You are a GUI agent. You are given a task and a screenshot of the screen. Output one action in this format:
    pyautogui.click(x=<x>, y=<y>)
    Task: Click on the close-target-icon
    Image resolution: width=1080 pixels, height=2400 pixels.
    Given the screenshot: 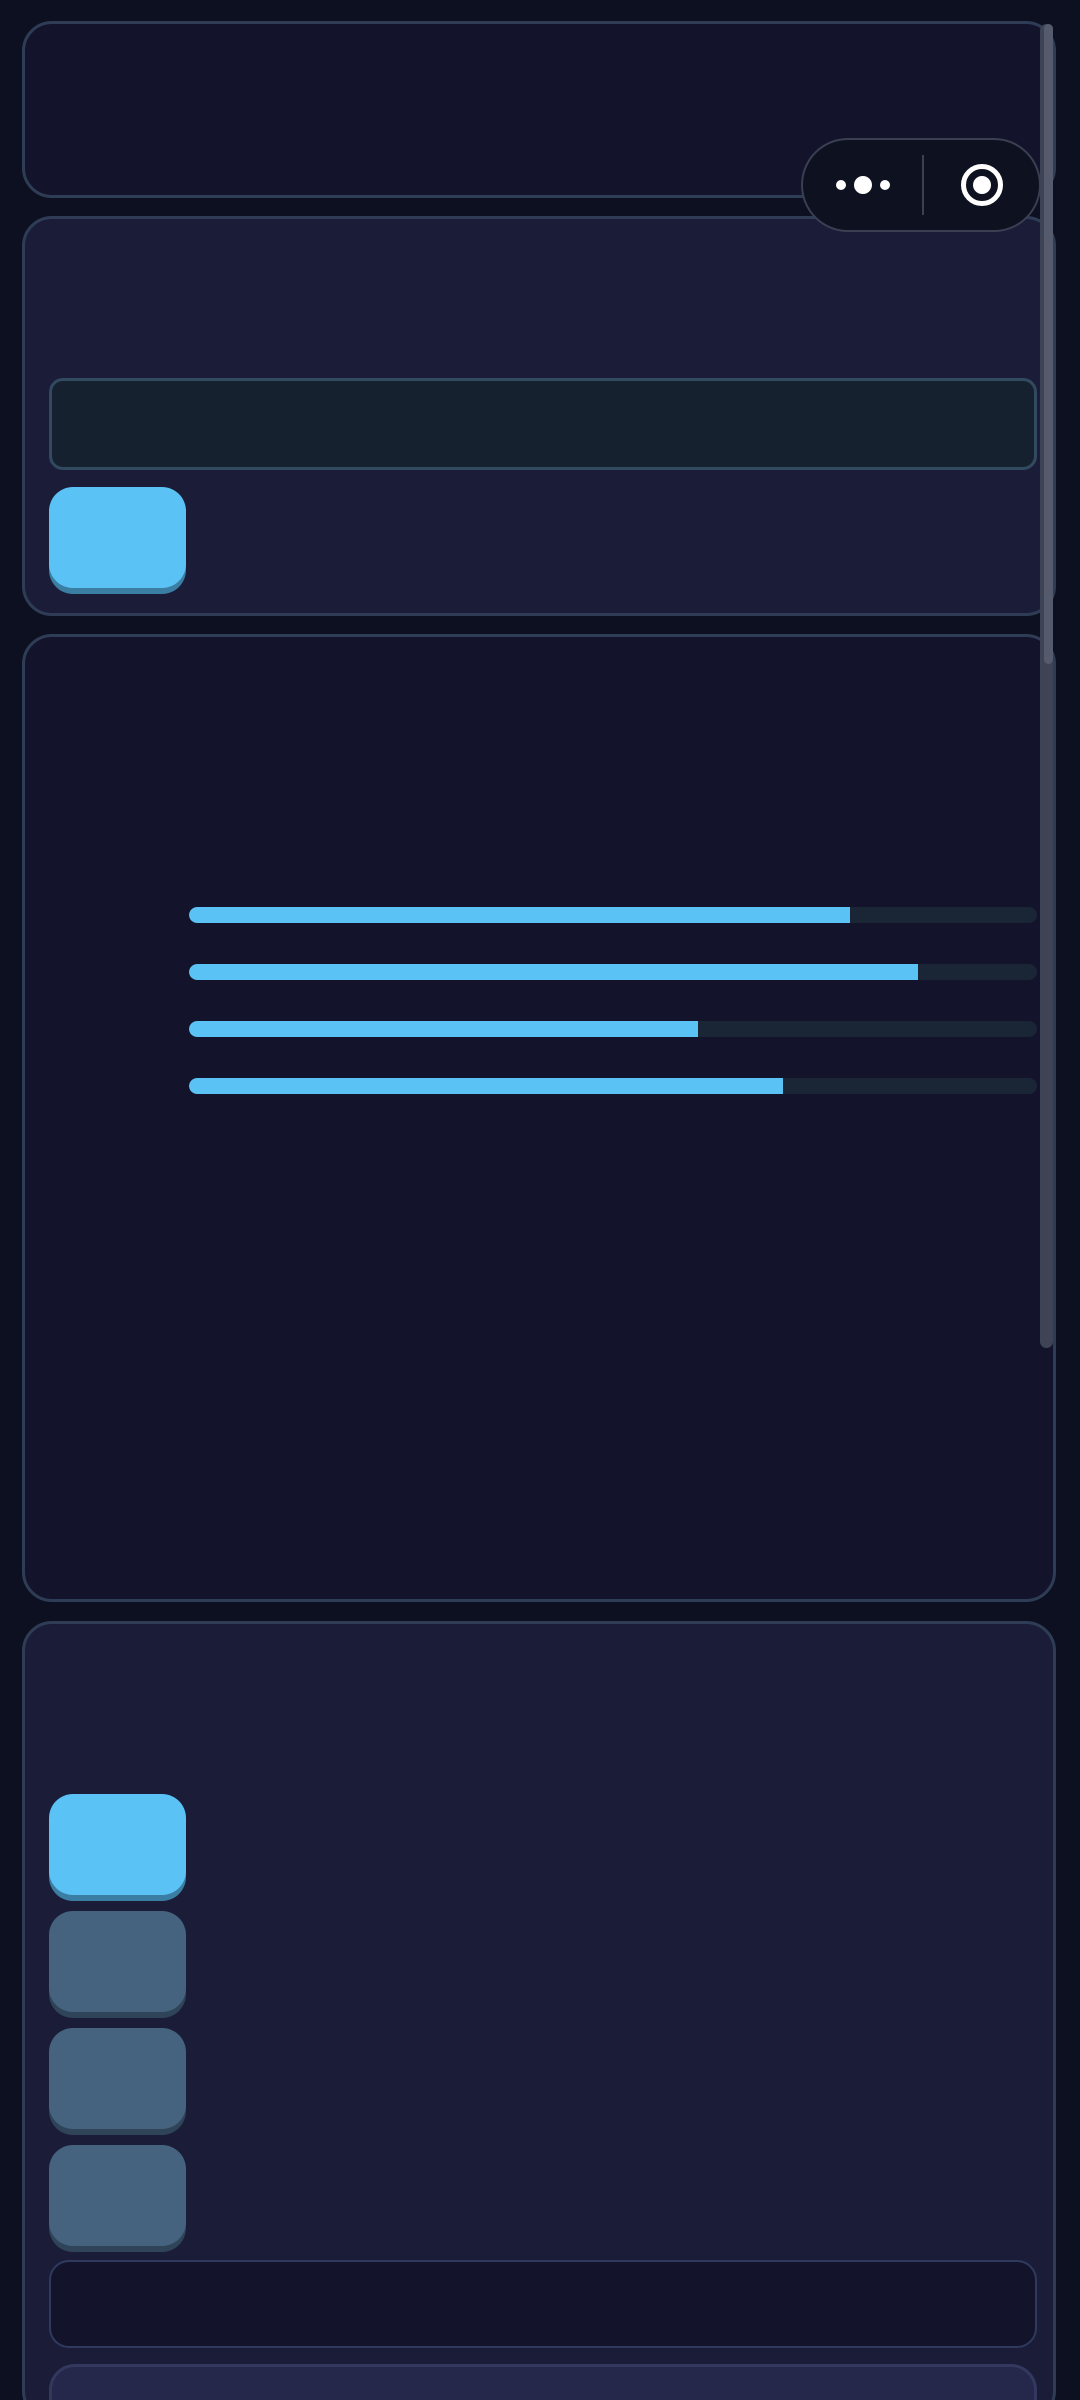 What is the action you would take?
    pyautogui.click(x=981, y=185)
    